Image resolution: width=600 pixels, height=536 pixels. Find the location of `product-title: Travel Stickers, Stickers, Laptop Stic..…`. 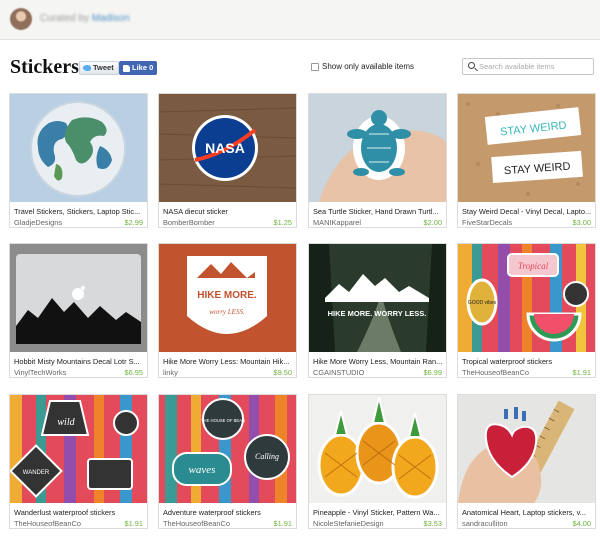

product-title: Travel Stickers, Stickers, Laptop Stic..… is located at coordinates (79, 211).